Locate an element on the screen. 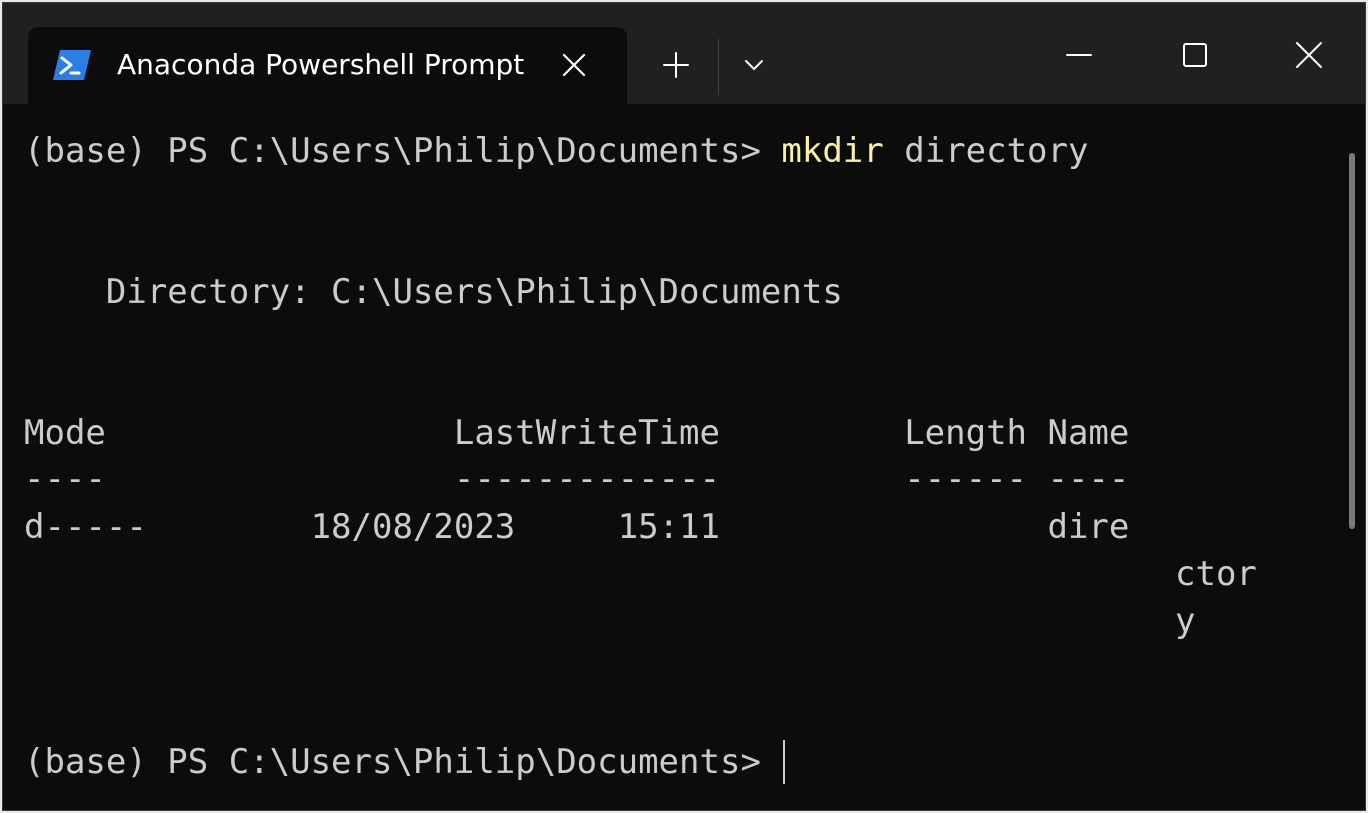 The height and width of the screenshot is (813, 1368). tab-title: Anaconda Powershell Prompt is located at coordinates (321, 64).